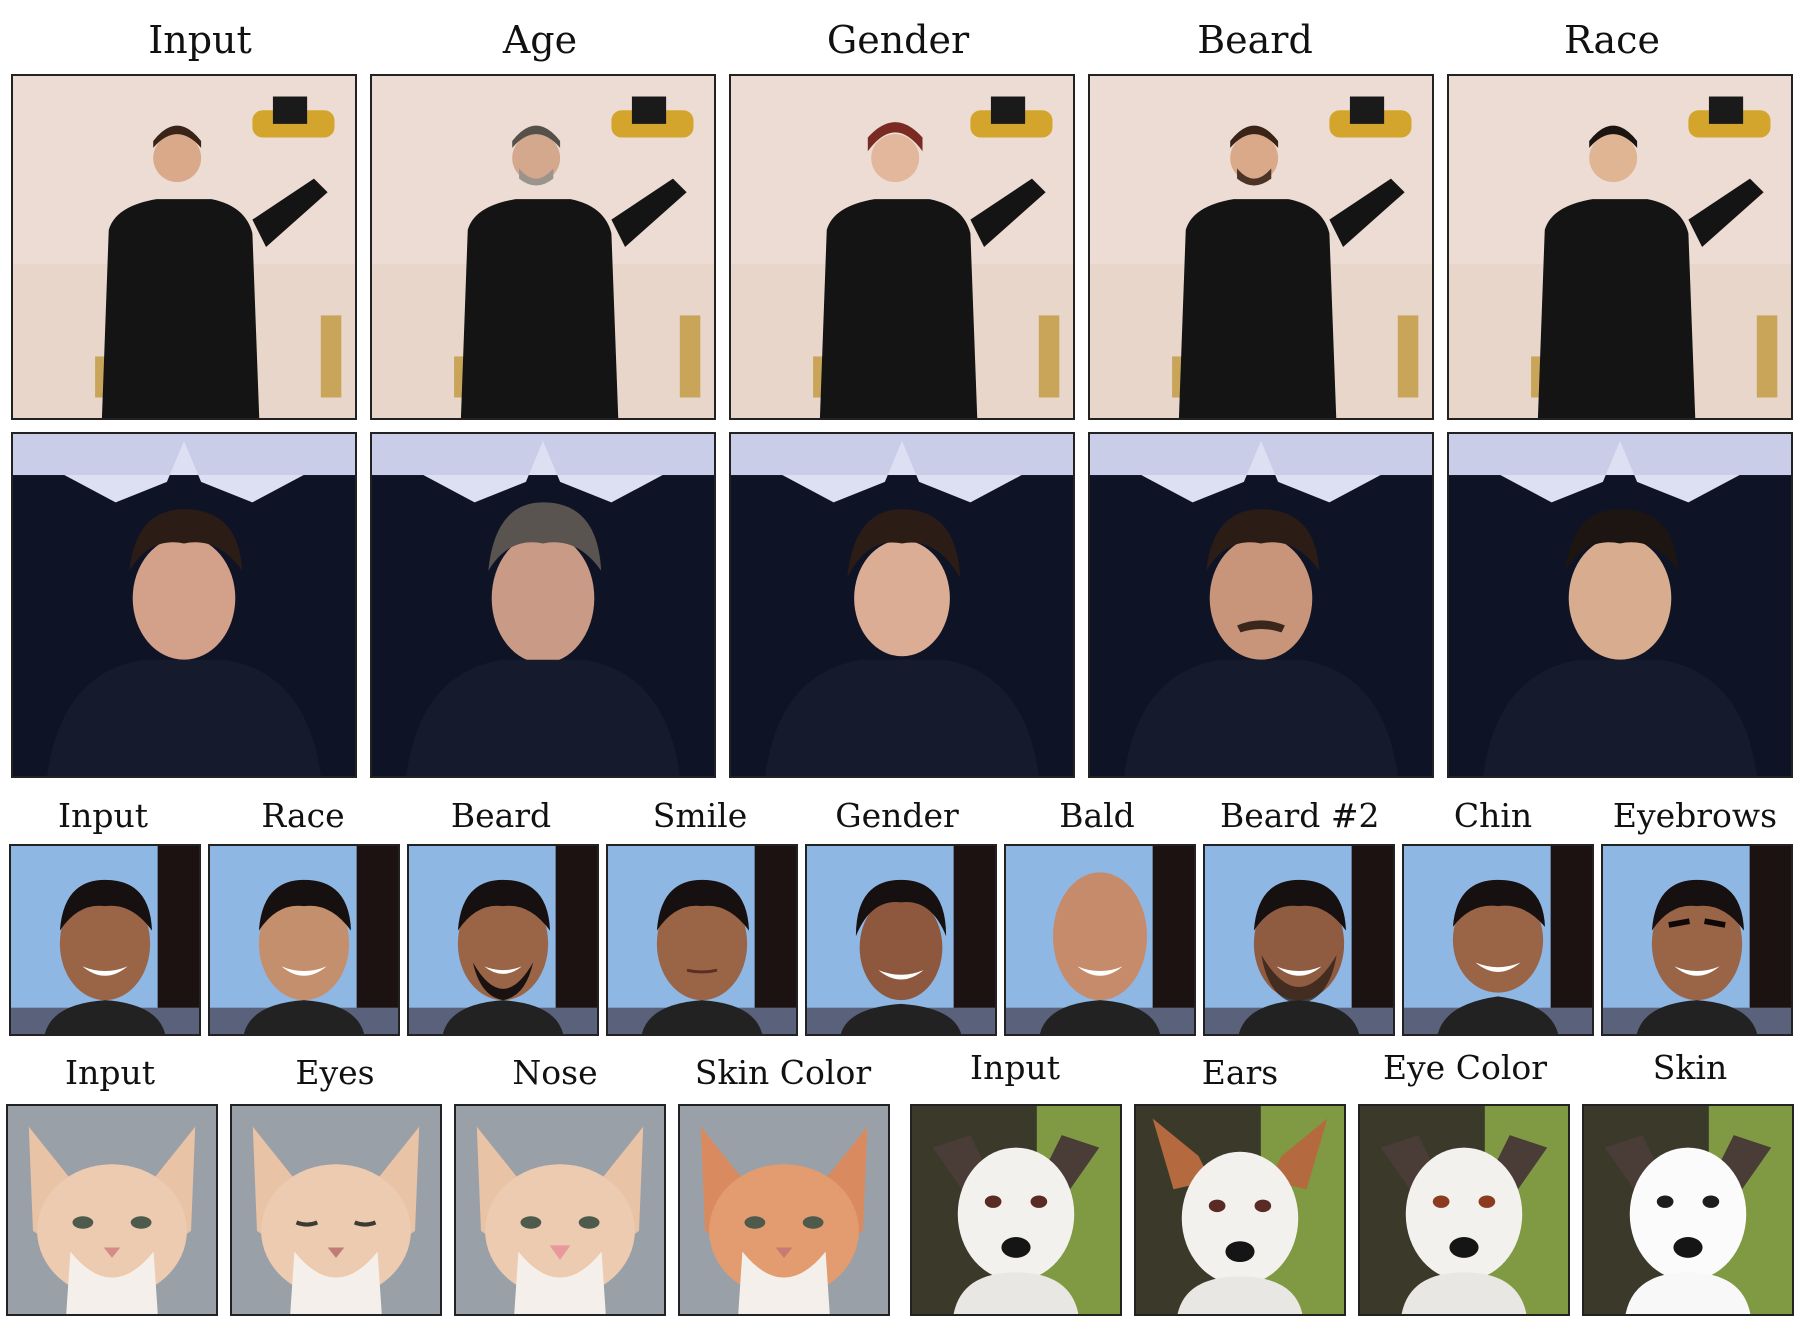 The height and width of the screenshot is (1326, 1800). Describe the element at coordinates (184, 247) in the screenshot. I see `row1-image-input` at that location.